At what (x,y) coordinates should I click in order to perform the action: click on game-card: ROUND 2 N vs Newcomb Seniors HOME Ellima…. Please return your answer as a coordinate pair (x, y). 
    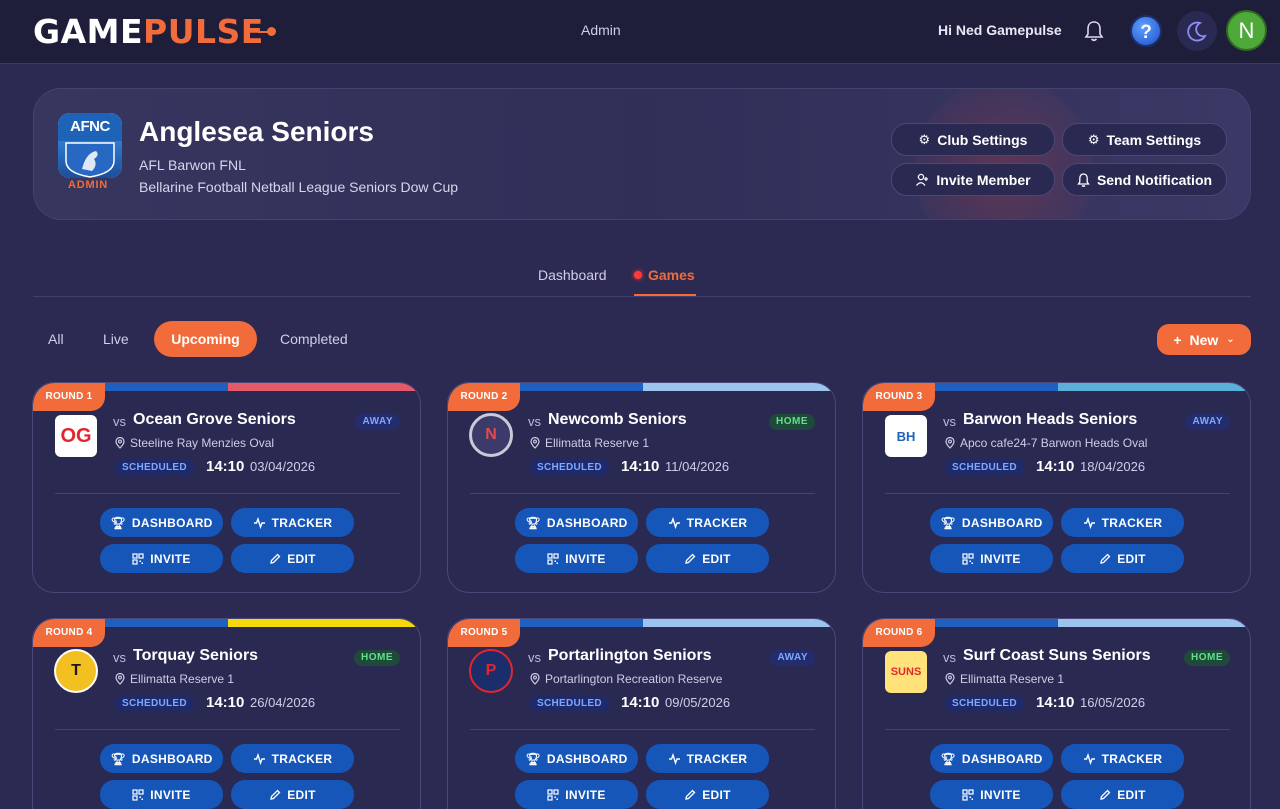
    Looking at the image, I should click on (641, 487).